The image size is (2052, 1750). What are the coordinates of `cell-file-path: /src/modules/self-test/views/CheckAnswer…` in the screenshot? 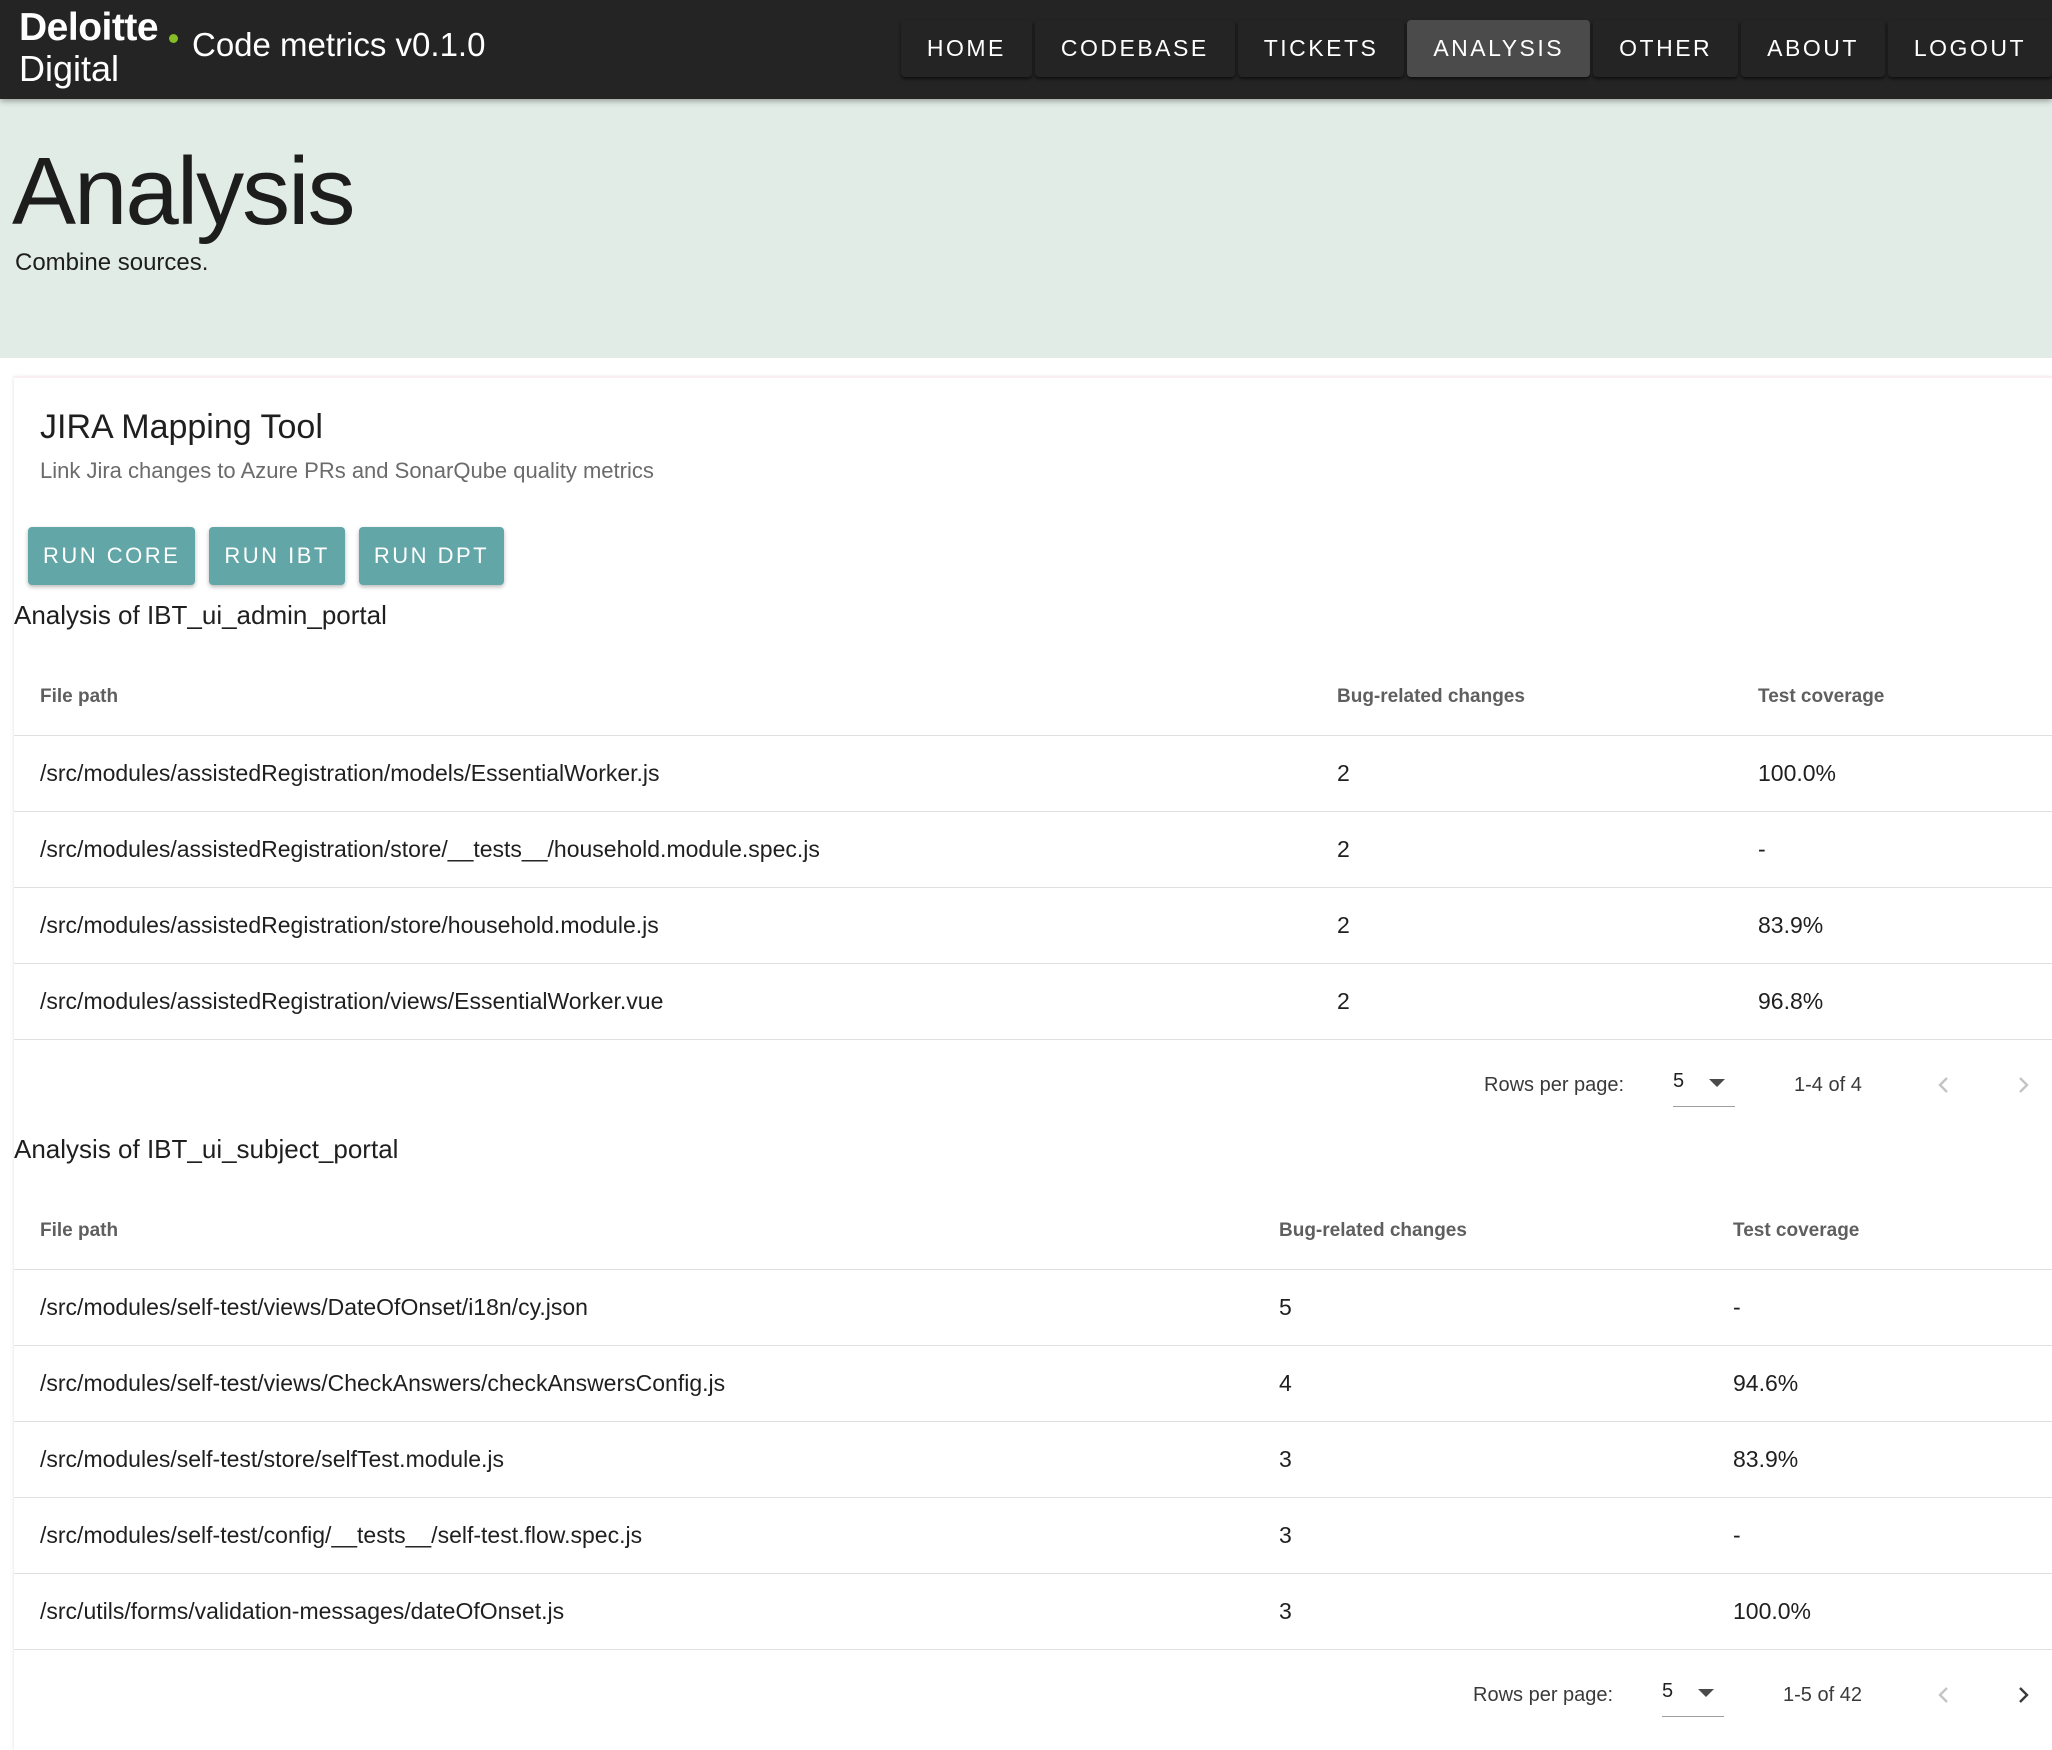 It's located at (383, 1383).